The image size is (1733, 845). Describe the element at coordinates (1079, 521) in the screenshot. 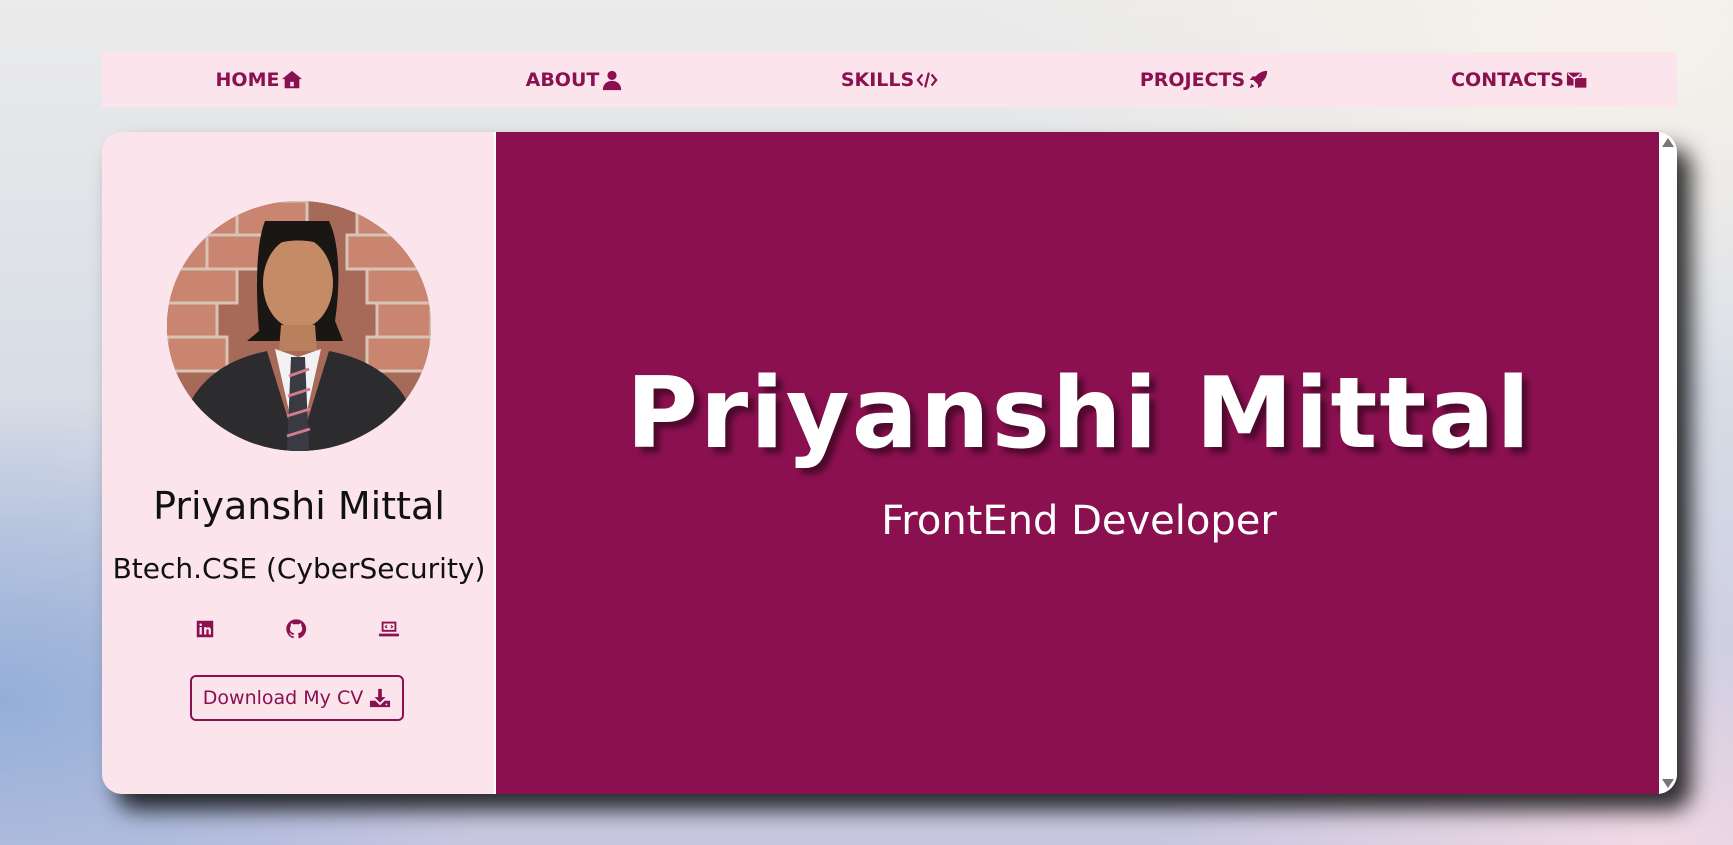

I see `hero-role: FrontEnd Developer` at that location.